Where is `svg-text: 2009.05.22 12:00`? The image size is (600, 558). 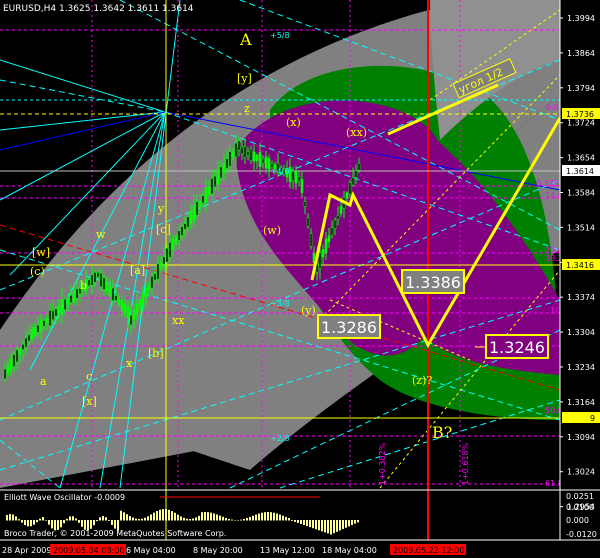
svg-text: 2009.05.22 12:00 is located at coordinates (428, 550).